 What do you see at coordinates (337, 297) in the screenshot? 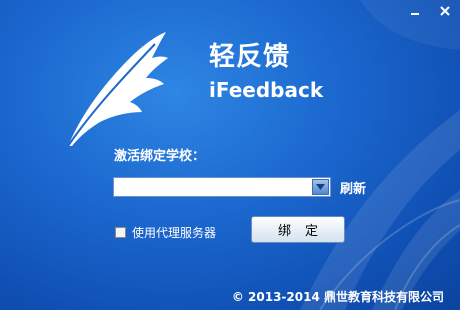
I see `copyright-text: © 2013-2014 鼎世教育科技有限公司` at bounding box center [337, 297].